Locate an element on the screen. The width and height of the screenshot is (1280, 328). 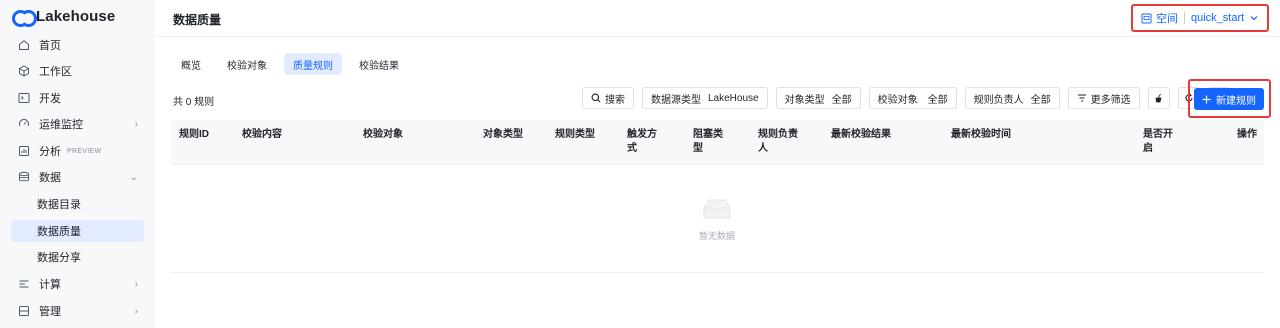
table-bottom-border is located at coordinates (717, 272).